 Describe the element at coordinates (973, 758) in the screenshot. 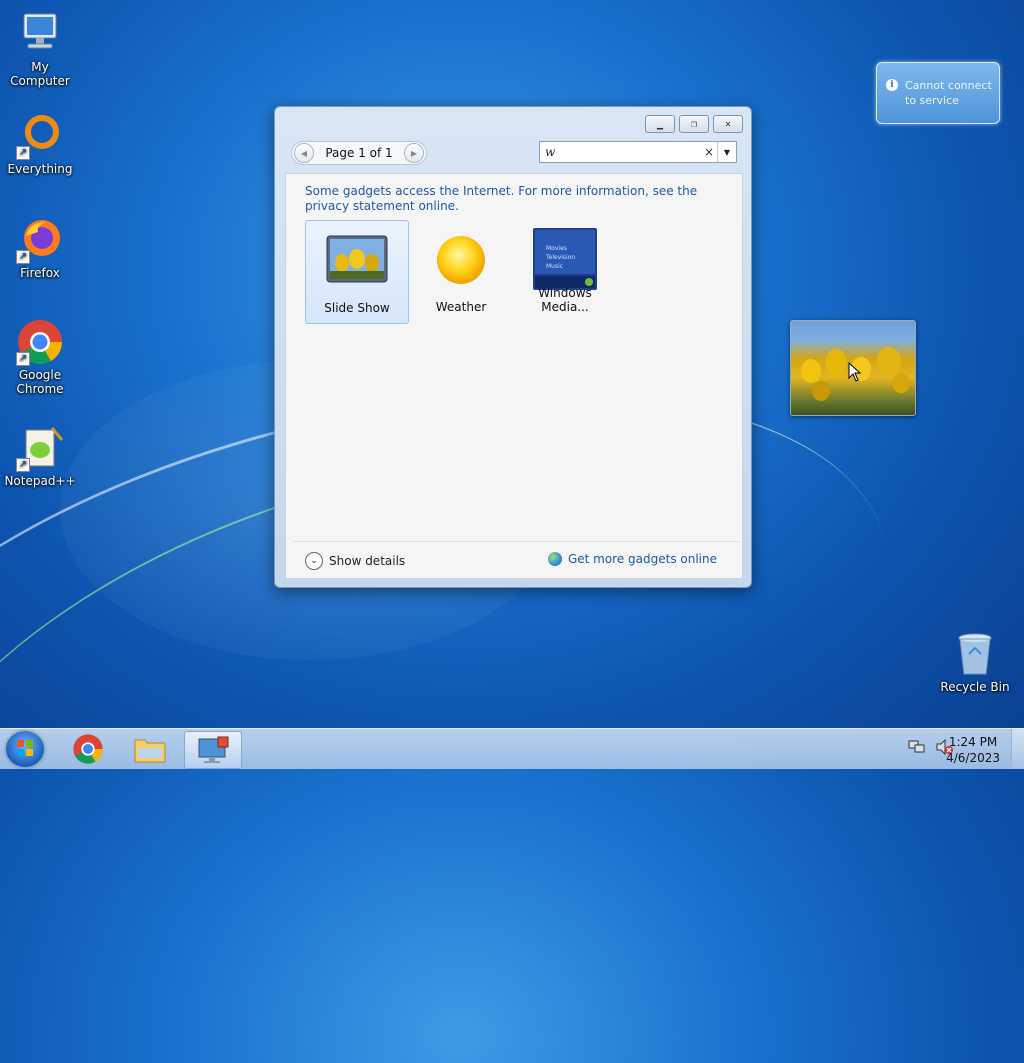

I see `clock-date: 4/6/2023` at that location.